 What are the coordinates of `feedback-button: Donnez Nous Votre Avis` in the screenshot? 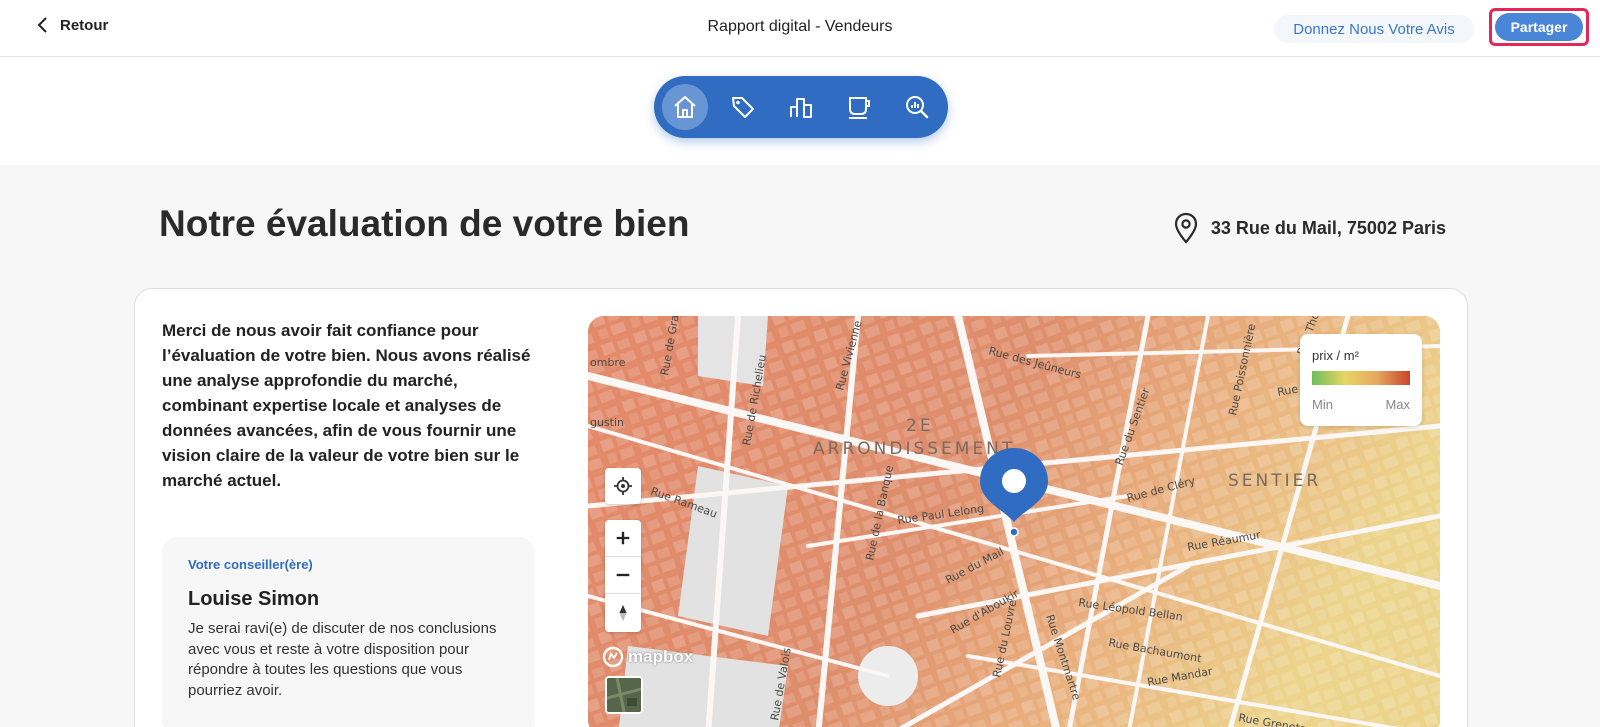 It's located at (1374, 29).